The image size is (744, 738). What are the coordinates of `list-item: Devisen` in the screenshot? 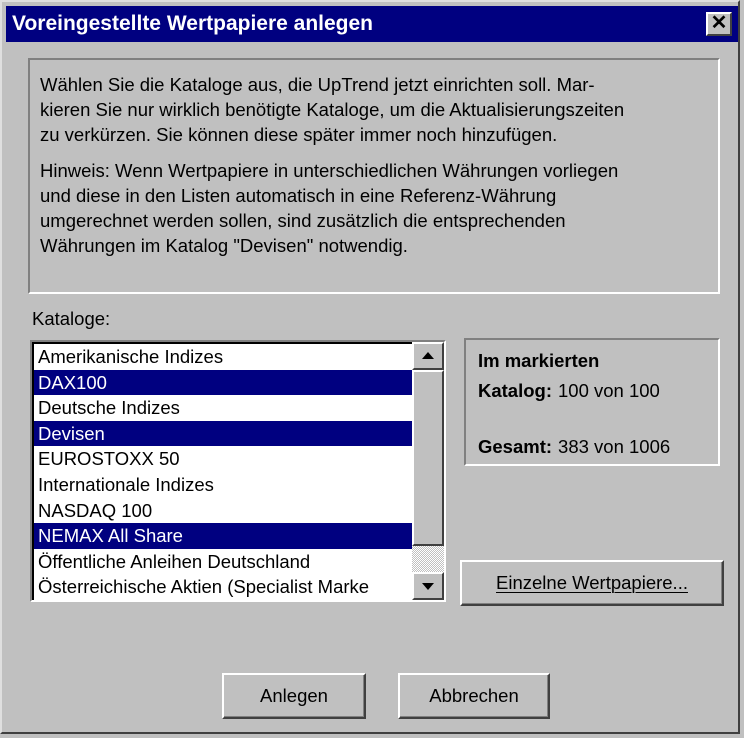 It's located at (223, 433).